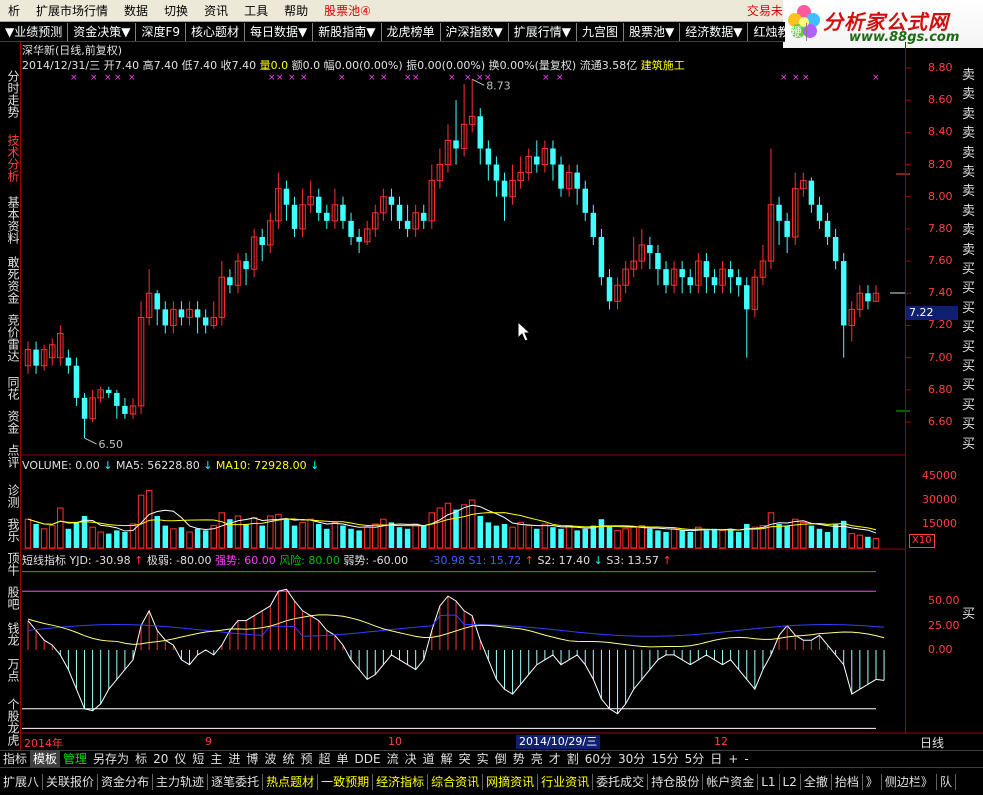  What do you see at coordinates (676, 781) in the screenshot?
I see `function-tab: 持仓股份` at bounding box center [676, 781].